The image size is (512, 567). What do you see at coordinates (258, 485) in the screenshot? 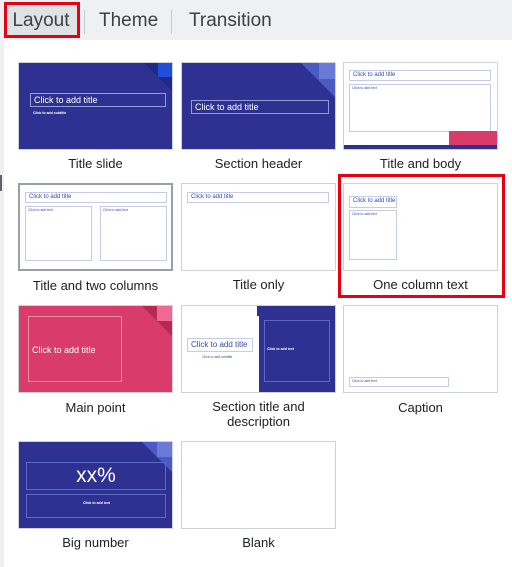
I see `layout-blank` at bounding box center [258, 485].